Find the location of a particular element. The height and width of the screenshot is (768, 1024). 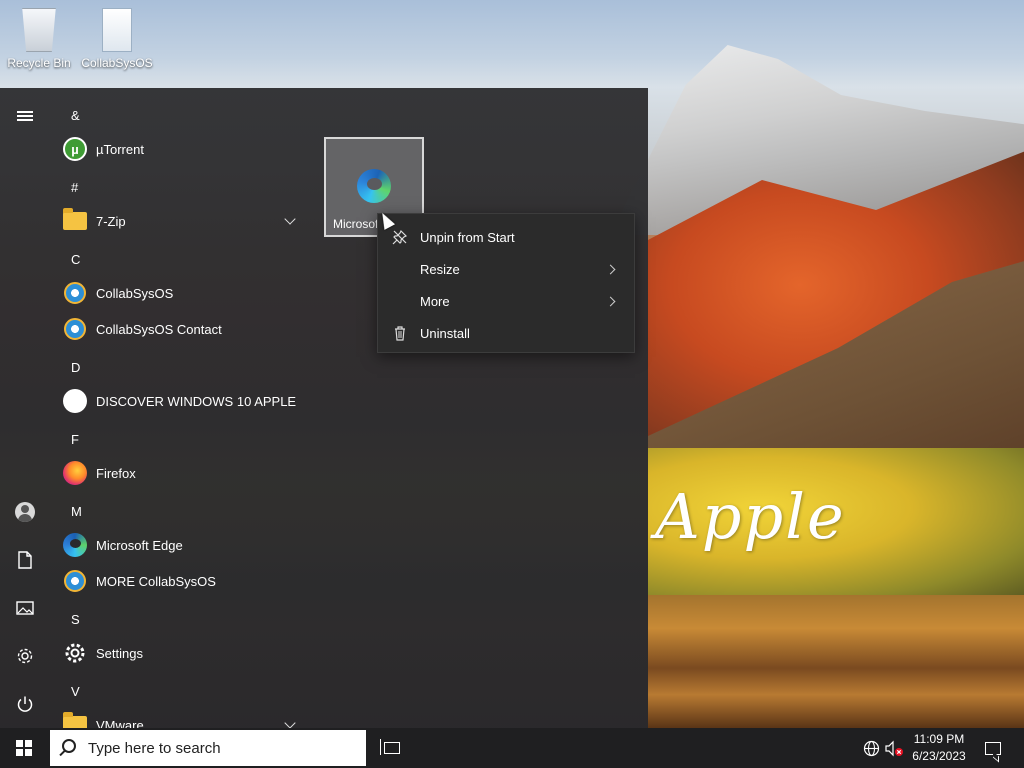

app-item-collabsysos-contact: CollabSysOS Contact is located at coordinates (182, 329).